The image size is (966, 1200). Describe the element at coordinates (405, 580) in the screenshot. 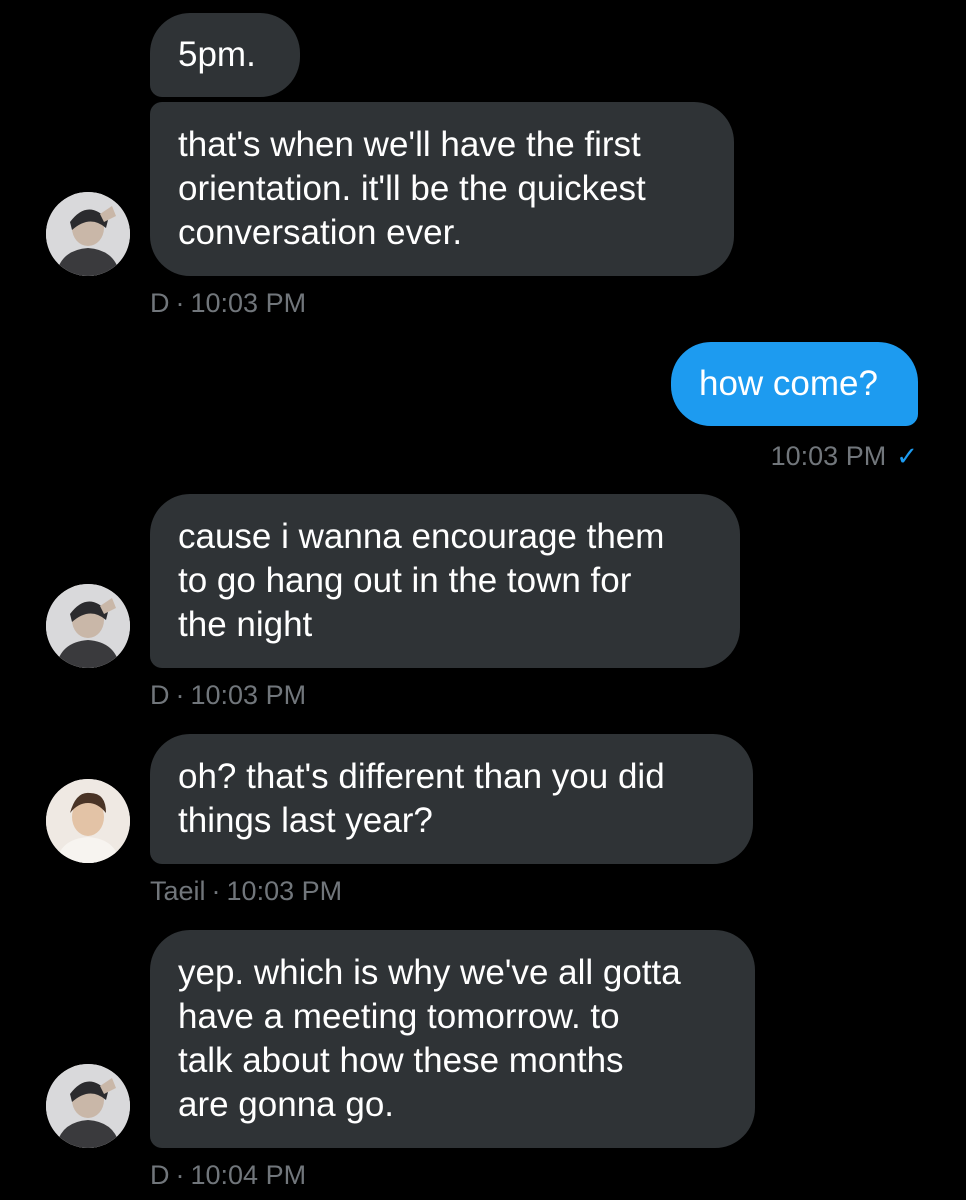

I see `message-line: to go hang out in the town for` at that location.